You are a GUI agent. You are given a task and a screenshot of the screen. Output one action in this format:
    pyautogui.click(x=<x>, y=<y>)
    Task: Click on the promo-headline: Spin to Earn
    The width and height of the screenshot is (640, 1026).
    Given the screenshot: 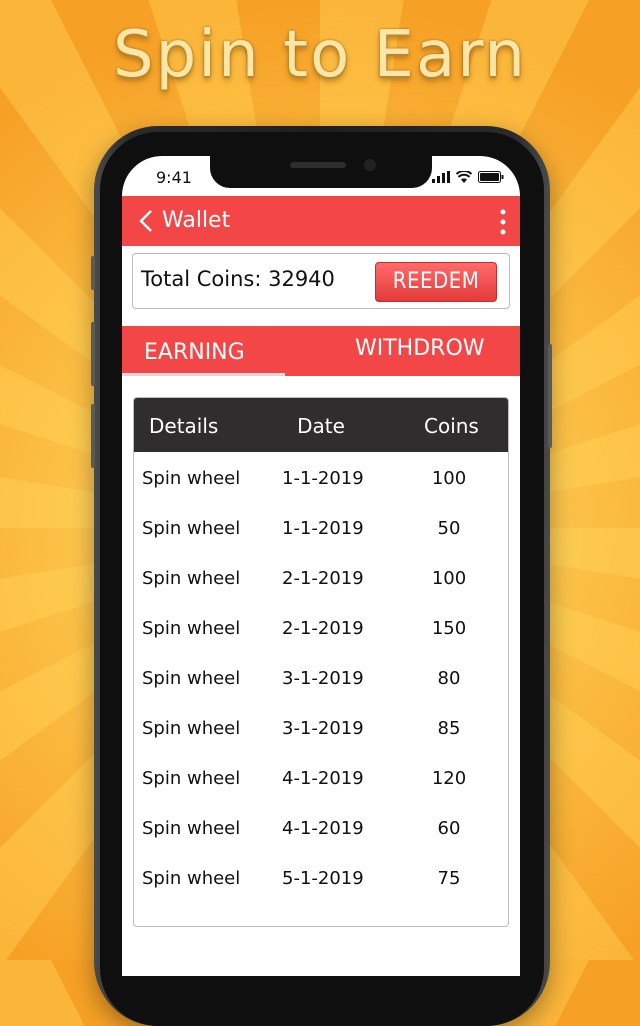 What is the action you would take?
    pyautogui.click(x=320, y=55)
    